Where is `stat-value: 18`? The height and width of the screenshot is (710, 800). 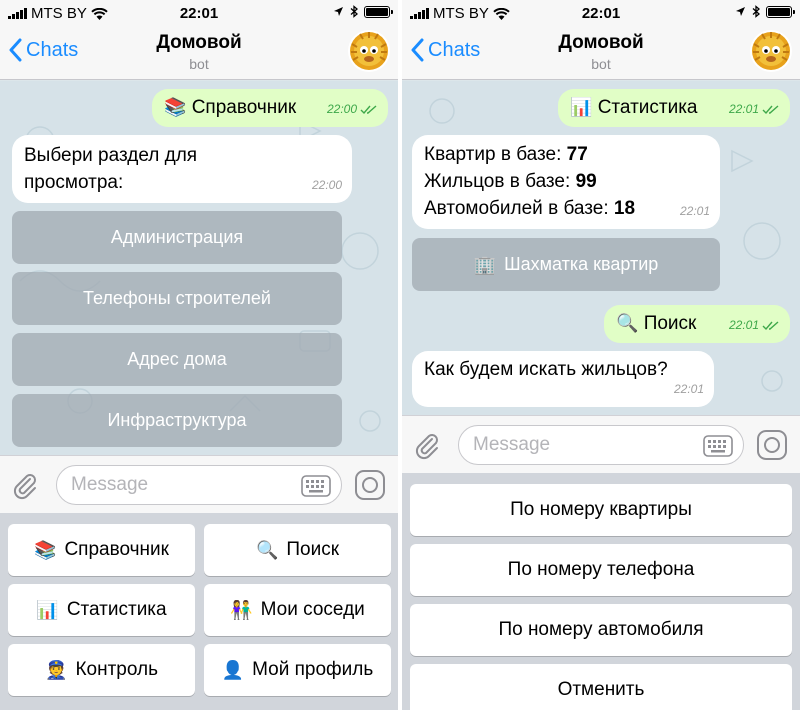 stat-value: 18 is located at coordinates (624, 208).